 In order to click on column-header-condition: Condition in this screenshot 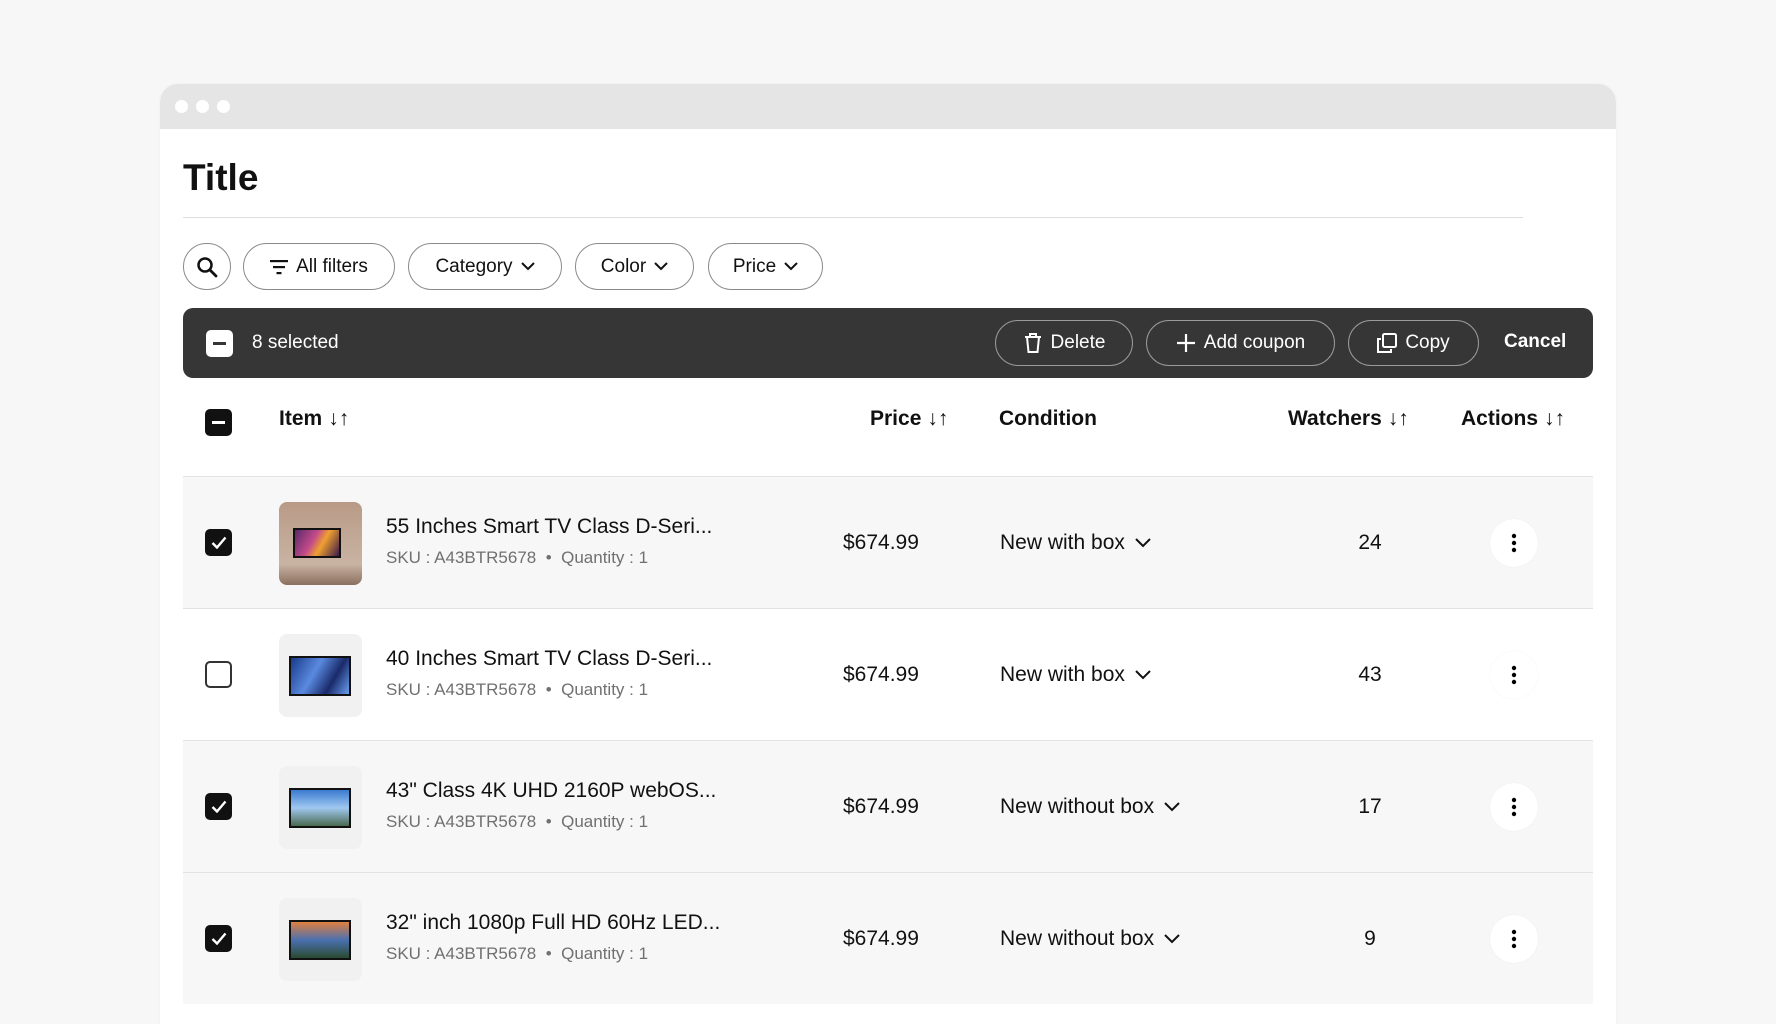, I will do `click(1048, 419)`.